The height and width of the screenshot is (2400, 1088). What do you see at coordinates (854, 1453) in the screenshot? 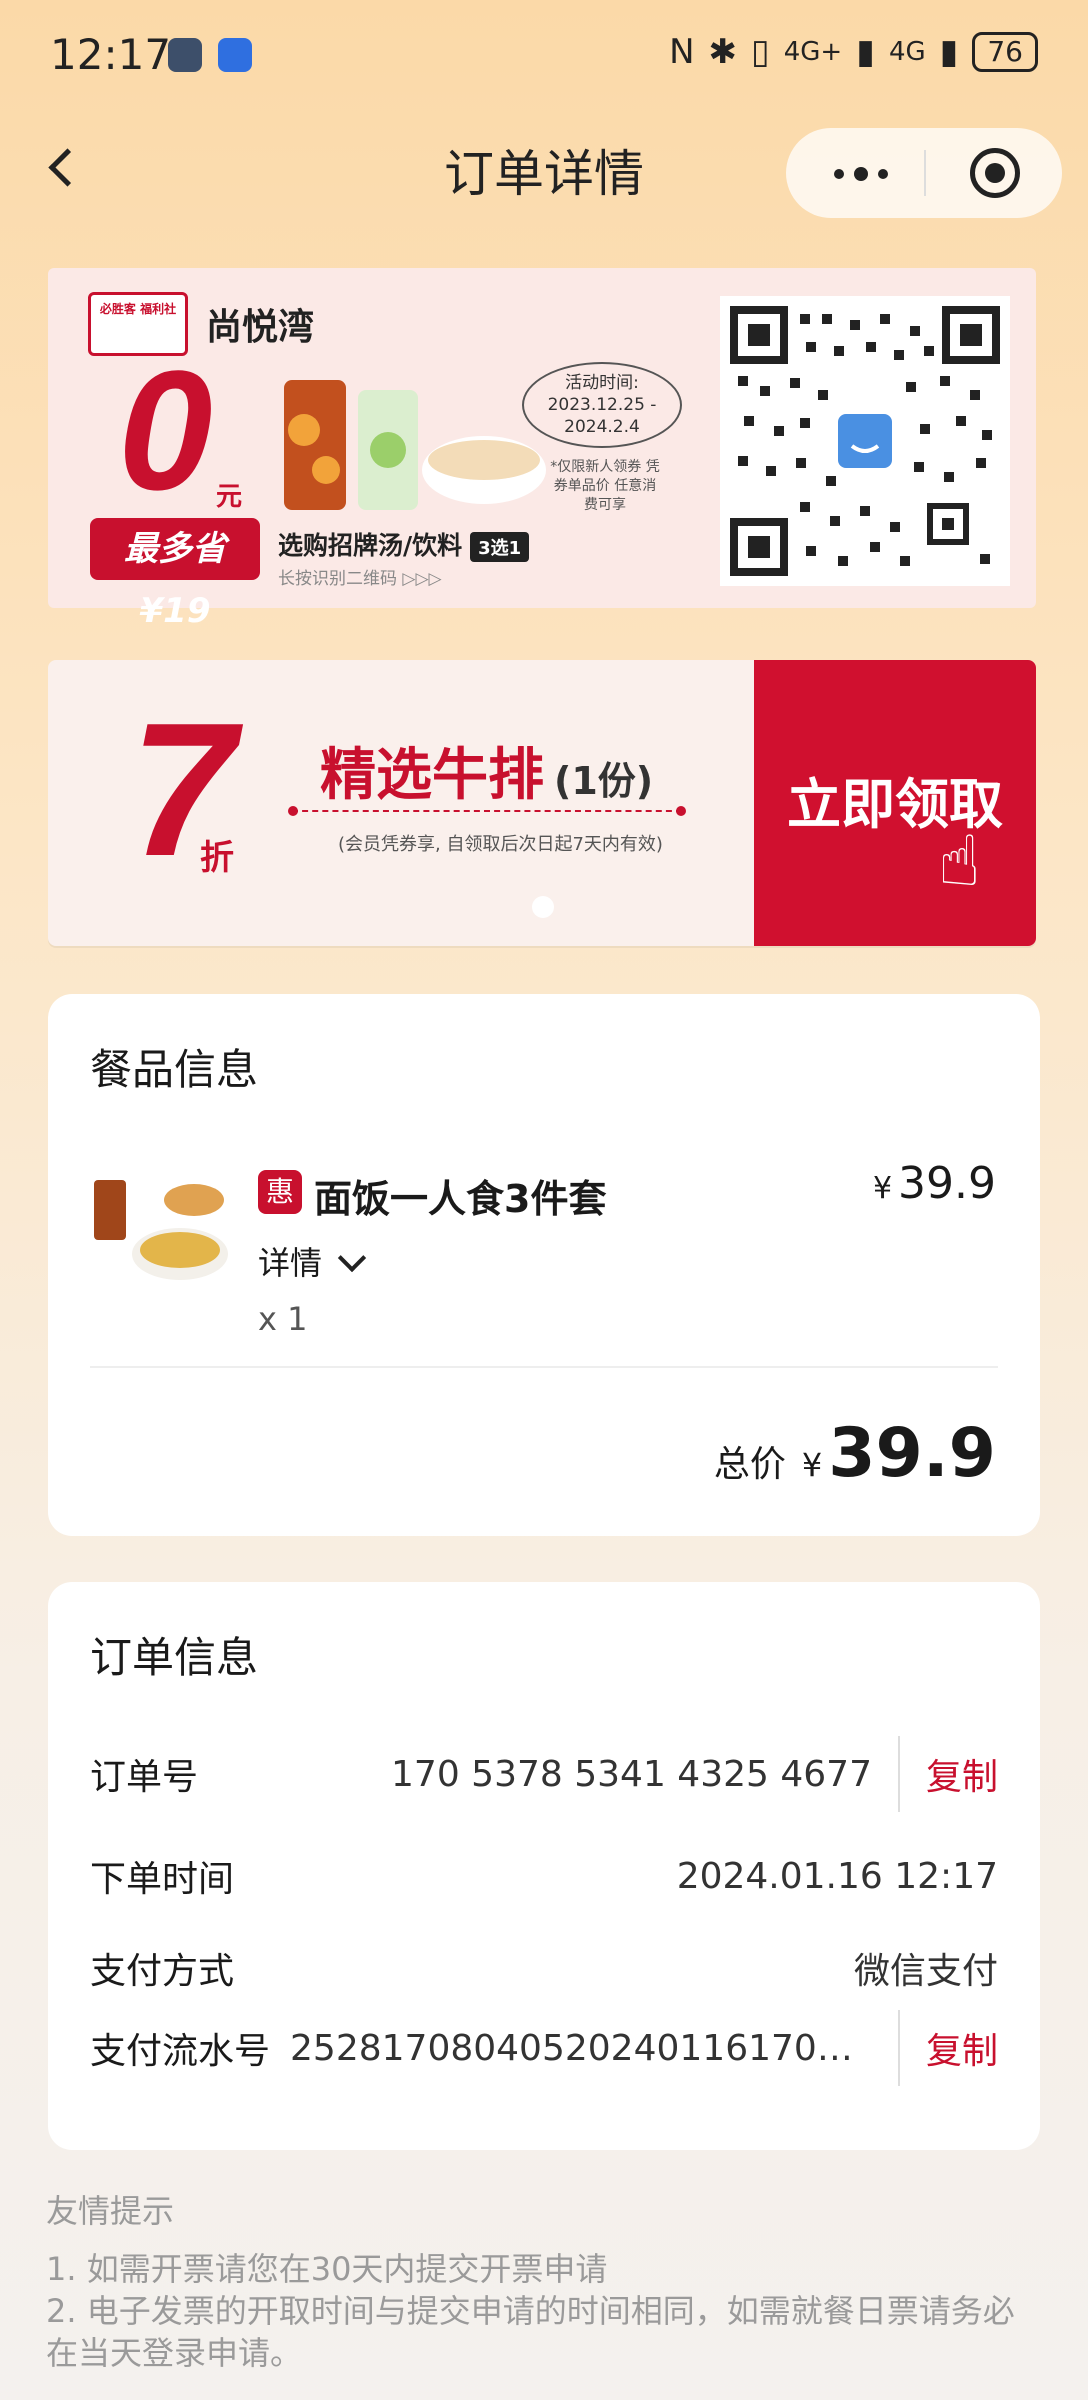
I see `total-price: 总价 ¥ 39.9` at bounding box center [854, 1453].